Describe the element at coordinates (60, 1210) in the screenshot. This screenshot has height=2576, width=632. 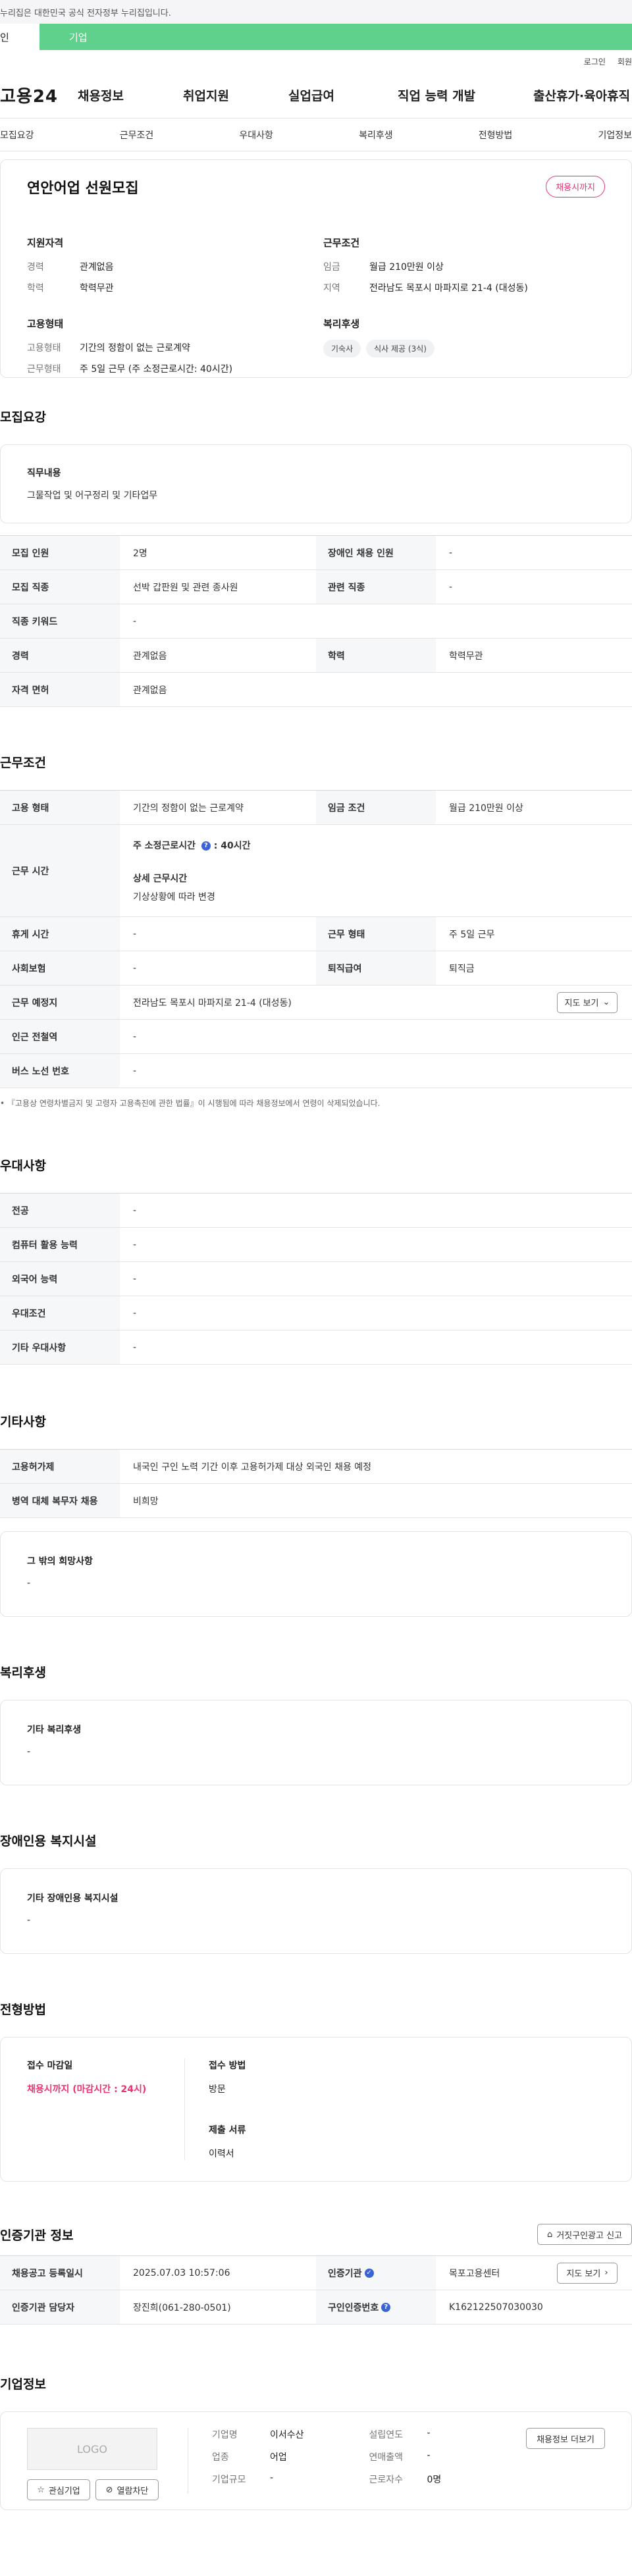
I see `table-header: 전공` at that location.